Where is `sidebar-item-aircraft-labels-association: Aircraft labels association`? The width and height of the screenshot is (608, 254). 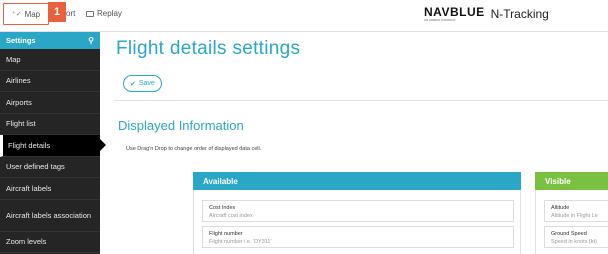 sidebar-item-aircraft-labels-association: Aircraft labels association is located at coordinates (50, 216).